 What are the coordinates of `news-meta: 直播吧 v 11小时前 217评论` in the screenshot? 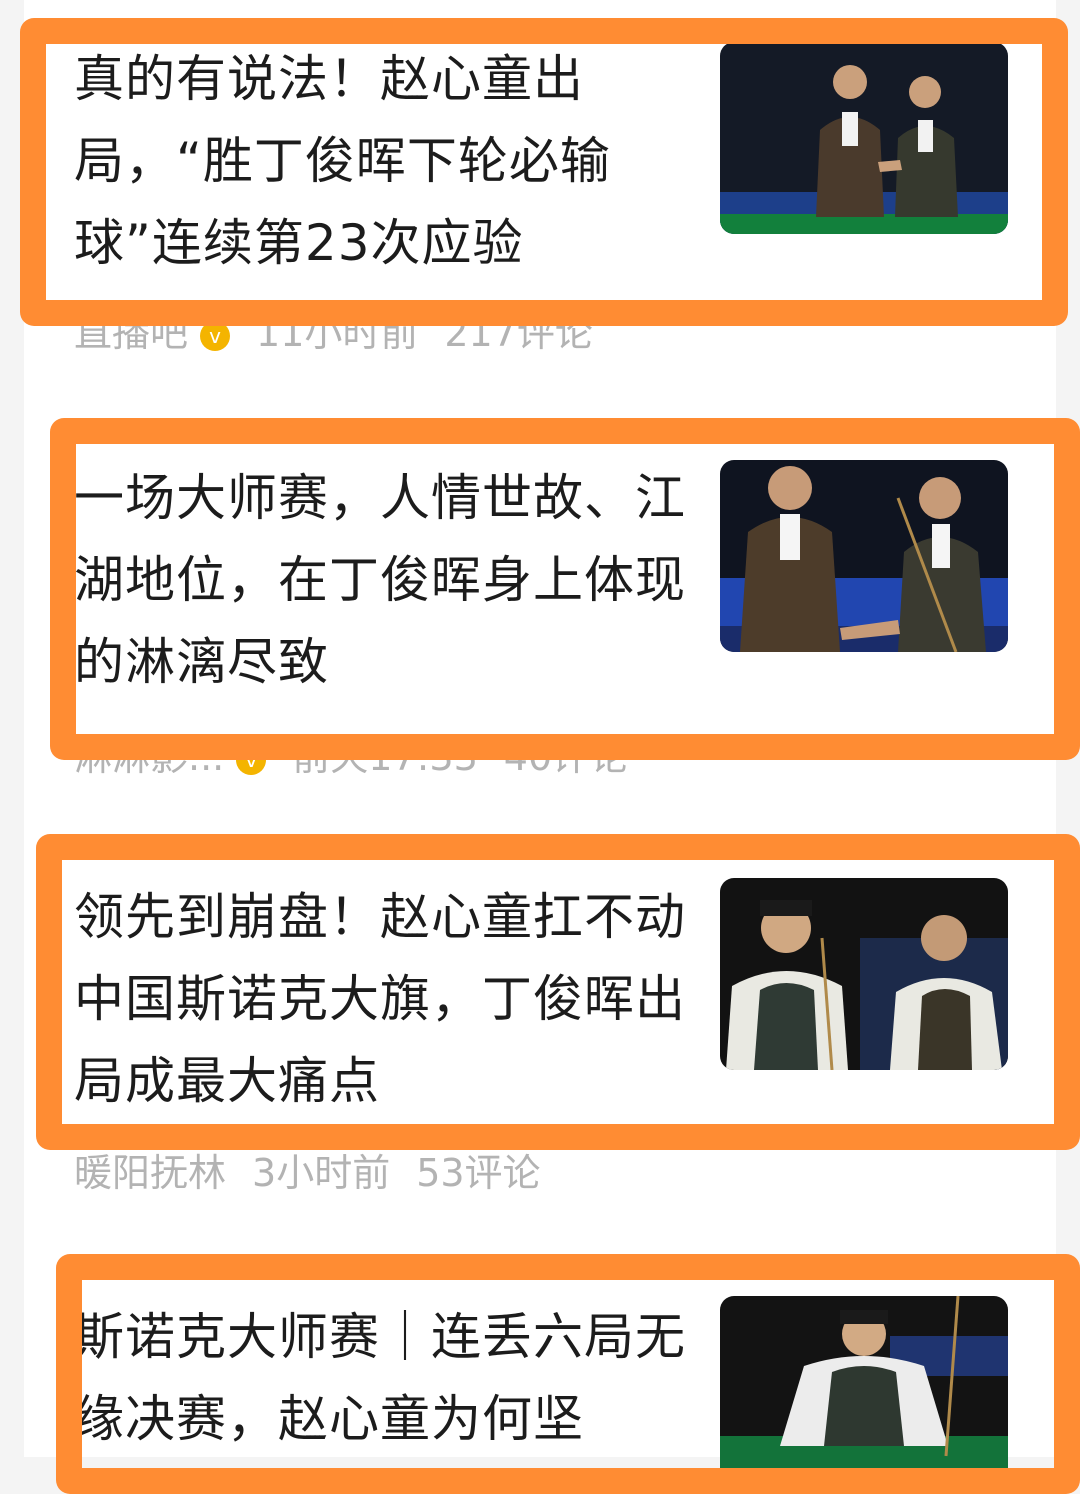 It's located at (346, 329).